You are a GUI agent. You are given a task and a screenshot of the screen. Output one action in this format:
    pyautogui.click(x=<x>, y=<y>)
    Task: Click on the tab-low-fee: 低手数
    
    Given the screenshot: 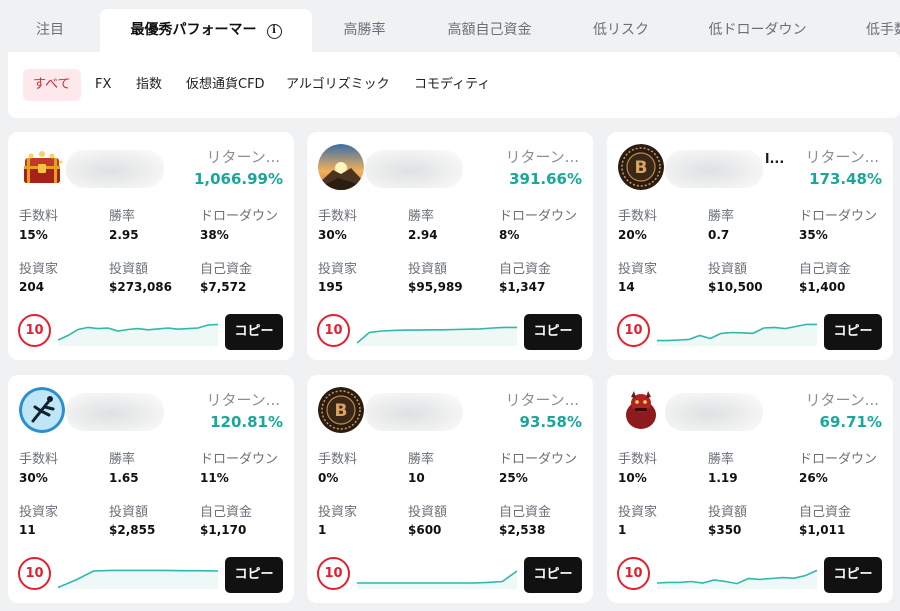 What is the action you would take?
    pyautogui.click(x=883, y=30)
    